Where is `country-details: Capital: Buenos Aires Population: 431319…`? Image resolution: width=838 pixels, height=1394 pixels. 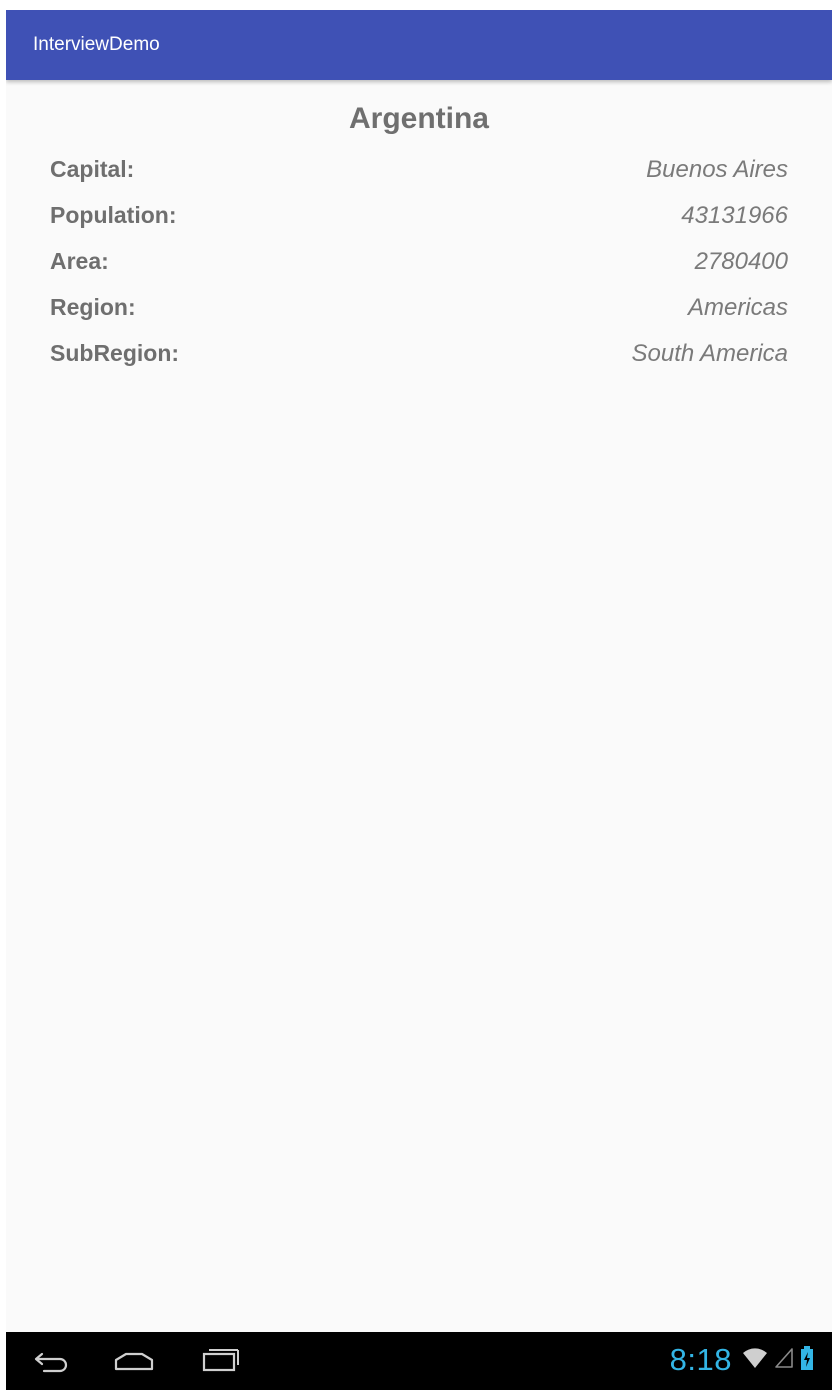 country-details: Capital: Buenos Aires Population: 431319… is located at coordinates (419, 267).